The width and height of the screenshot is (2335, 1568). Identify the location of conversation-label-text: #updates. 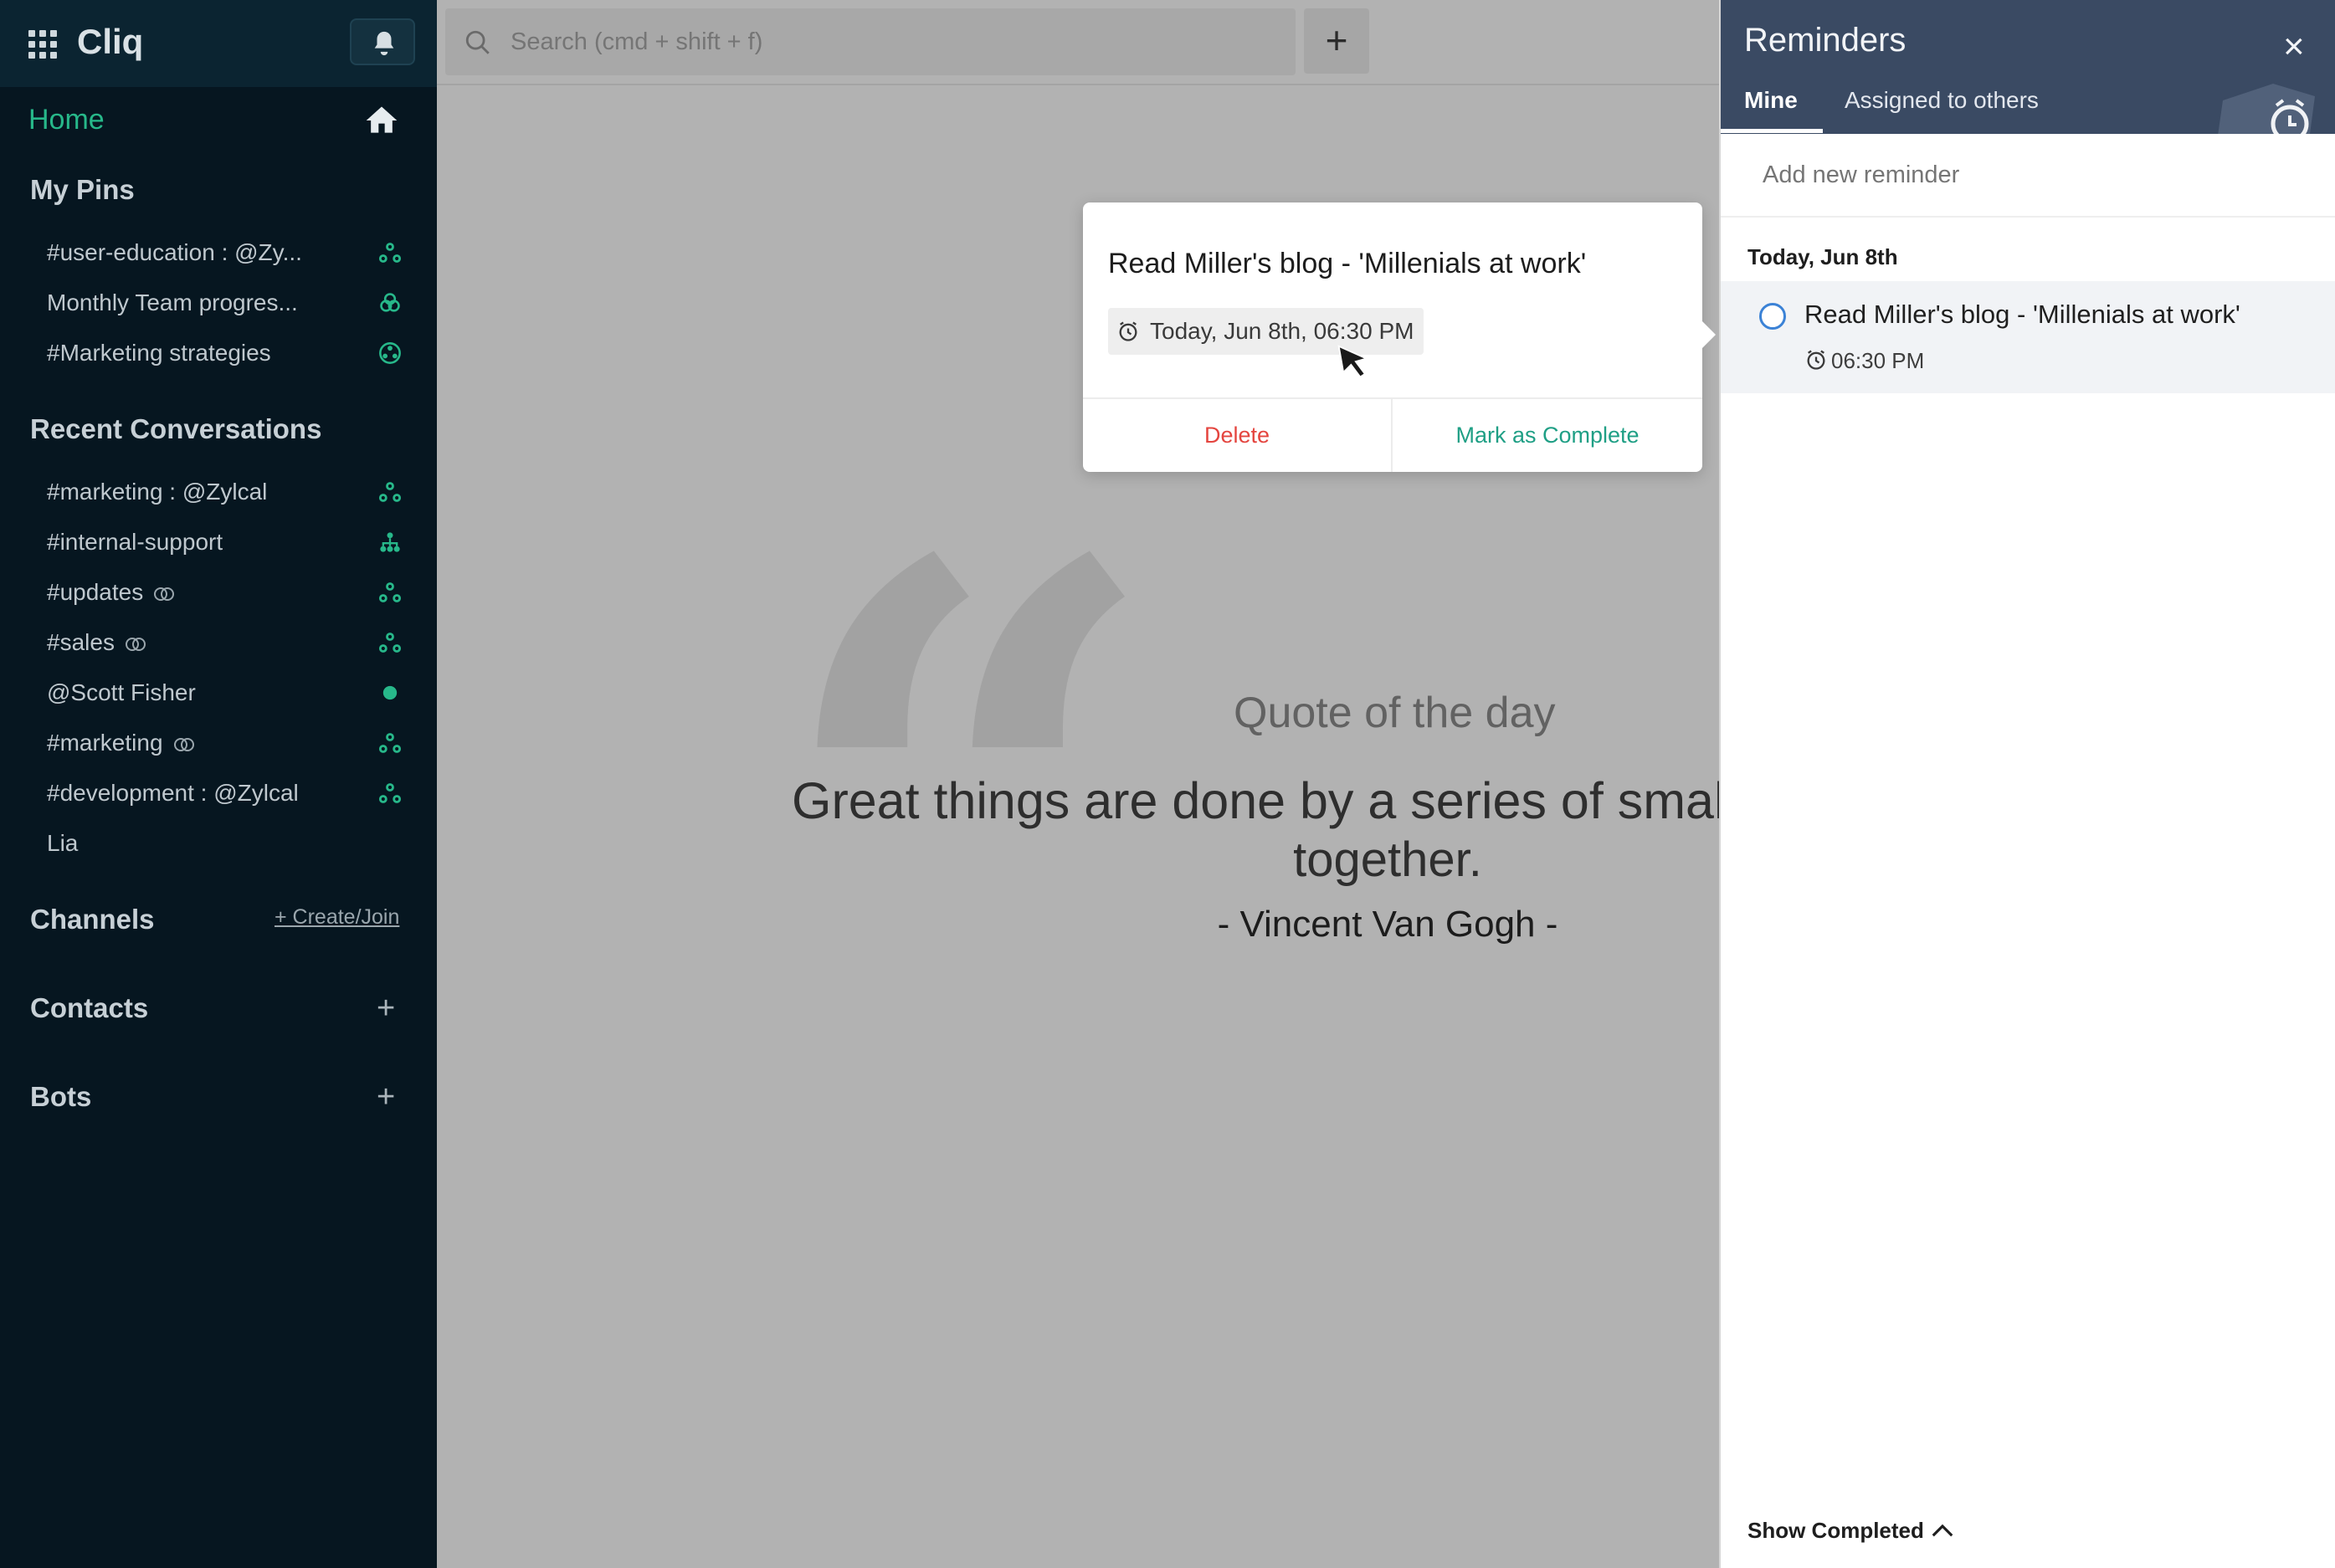
(95, 592).